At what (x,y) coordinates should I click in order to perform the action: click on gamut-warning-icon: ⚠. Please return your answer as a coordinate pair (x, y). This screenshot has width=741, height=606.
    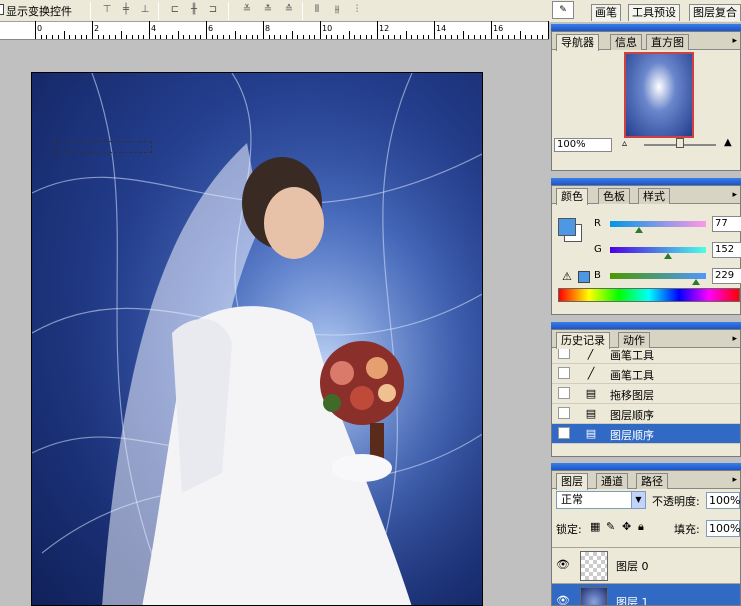
    Looking at the image, I should click on (567, 276).